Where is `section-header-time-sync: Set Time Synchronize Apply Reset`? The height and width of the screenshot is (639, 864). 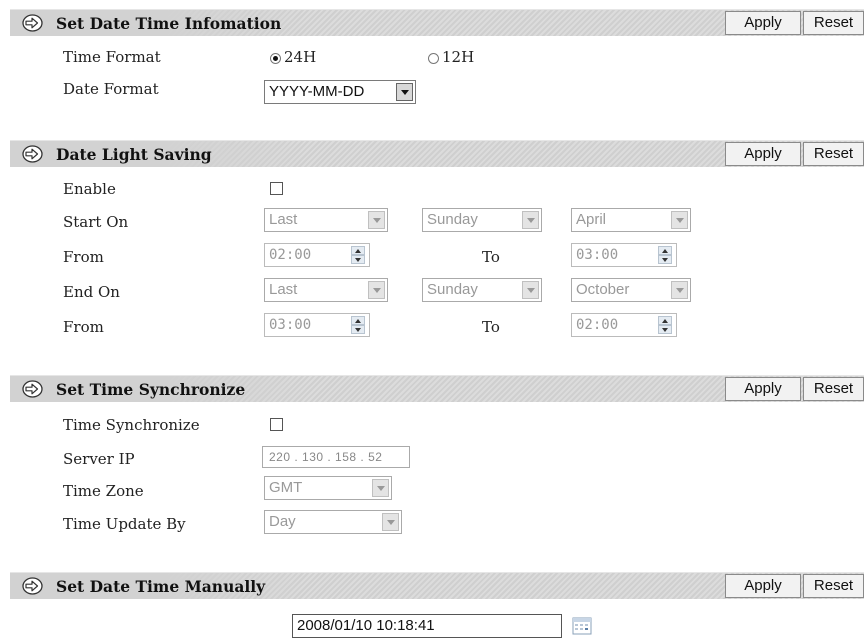
section-header-time-sync: Set Time Synchronize Apply Reset is located at coordinates (437, 388).